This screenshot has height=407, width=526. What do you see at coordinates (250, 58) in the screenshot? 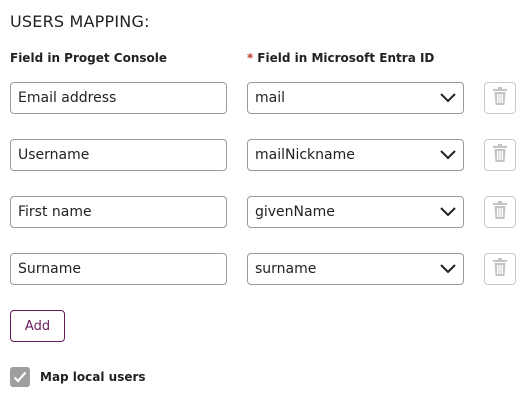
I see `required-marker: *` at bounding box center [250, 58].